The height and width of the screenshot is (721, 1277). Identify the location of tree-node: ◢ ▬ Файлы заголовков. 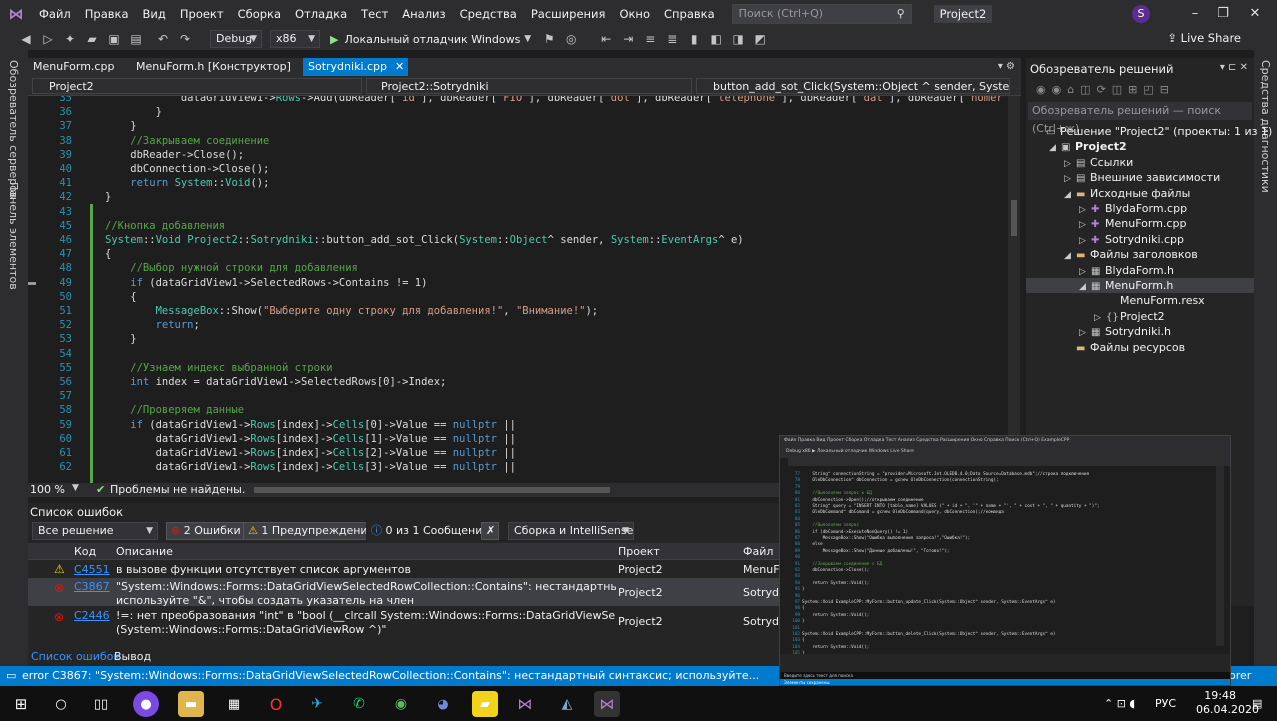
(1140, 254).